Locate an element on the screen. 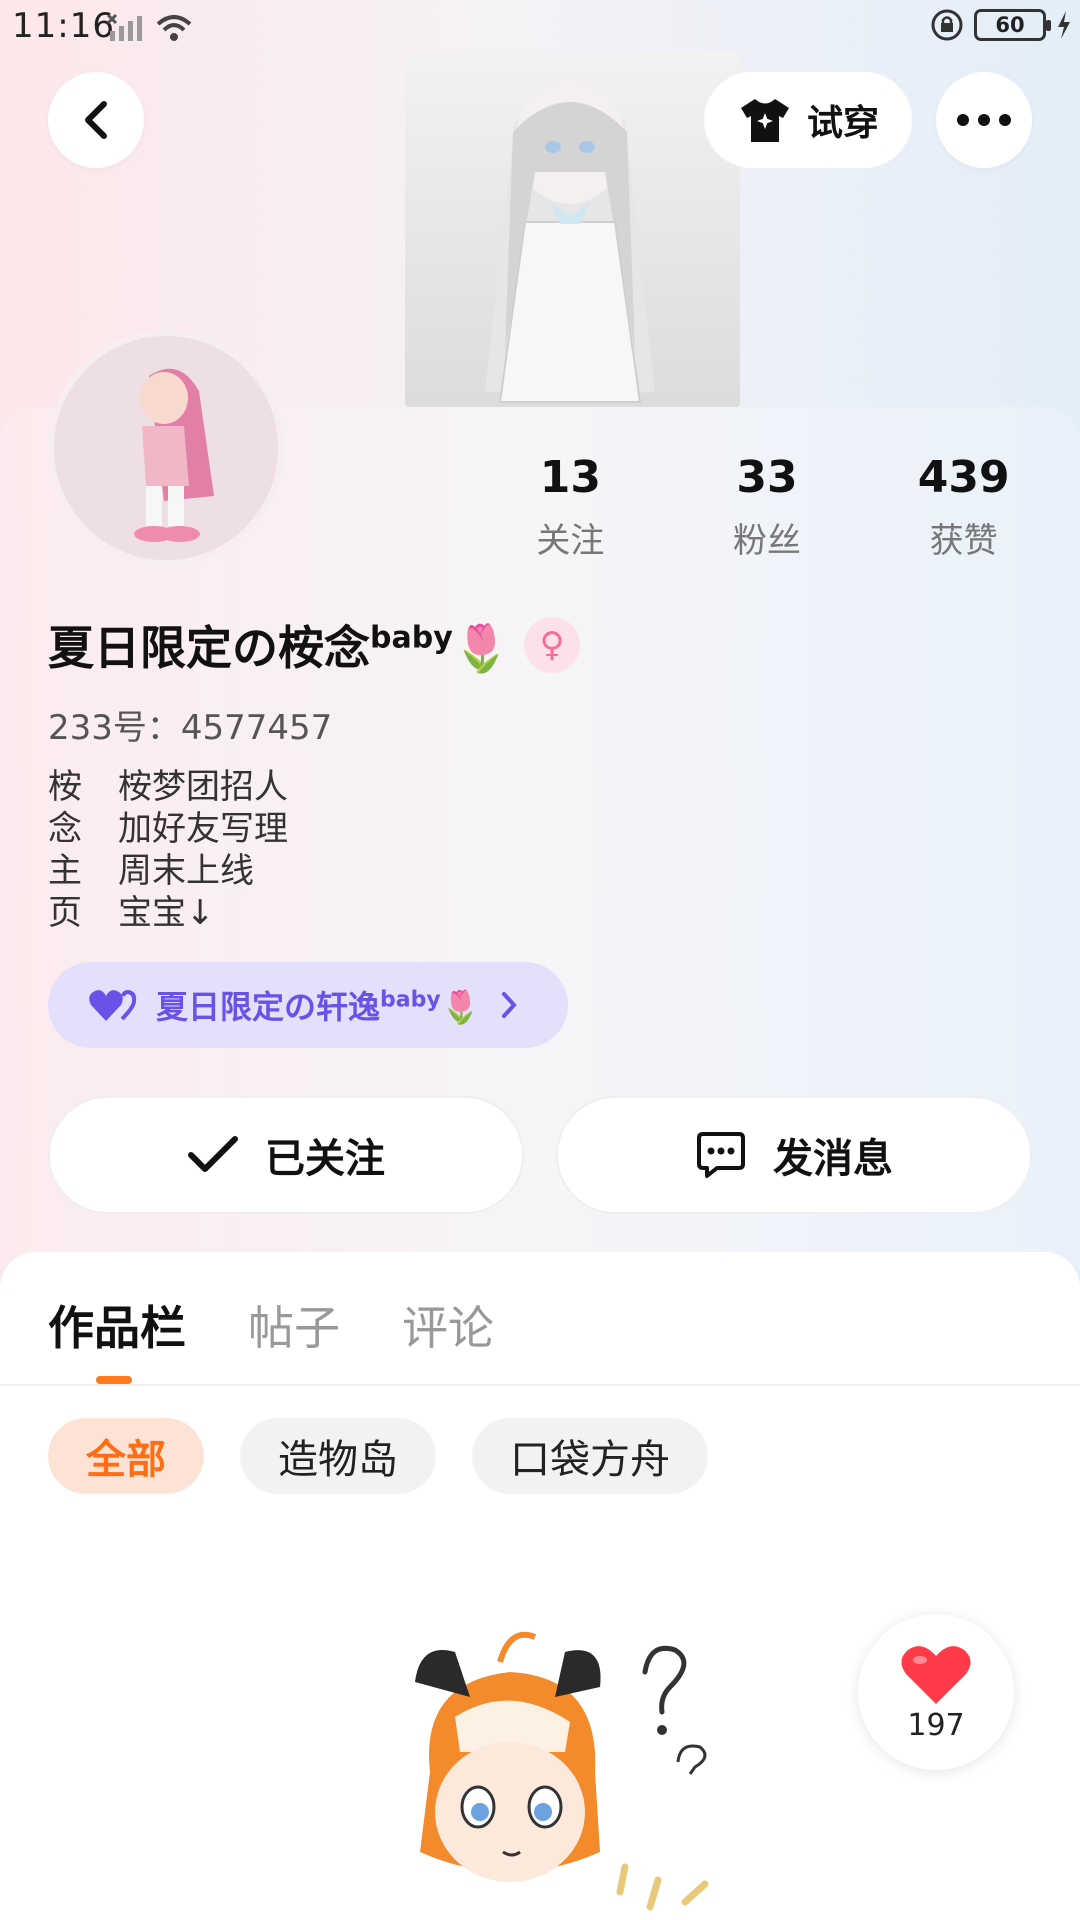  rotation-lock-icon is located at coordinates (947, 25).